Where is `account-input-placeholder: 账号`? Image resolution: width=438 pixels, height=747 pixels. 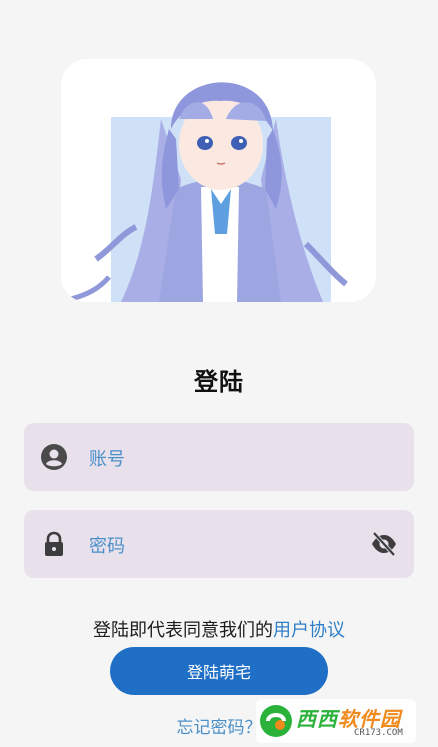
account-input-placeholder: 账号 is located at coordinates (107, 458).